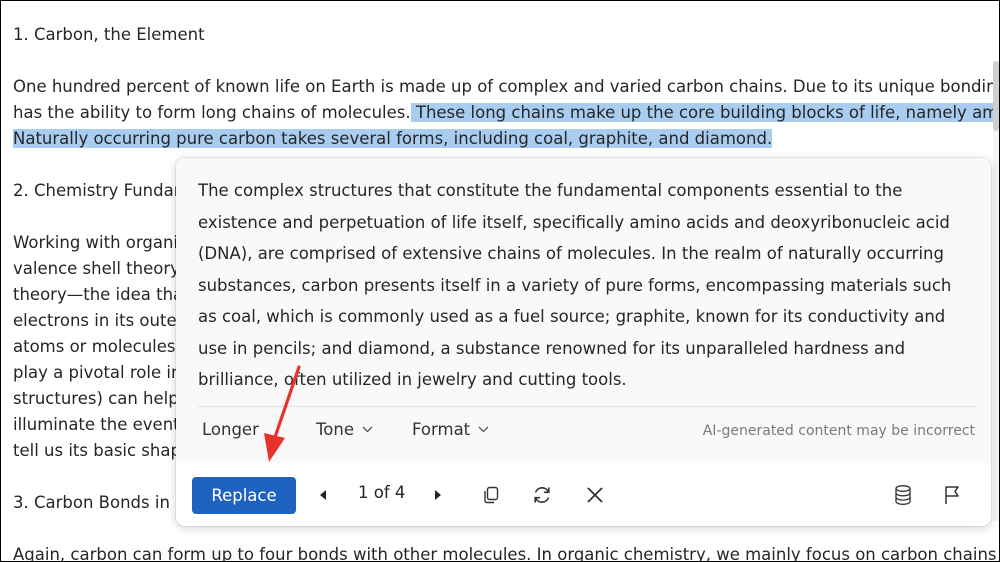  I want to click on close-button, so click(595, 495).